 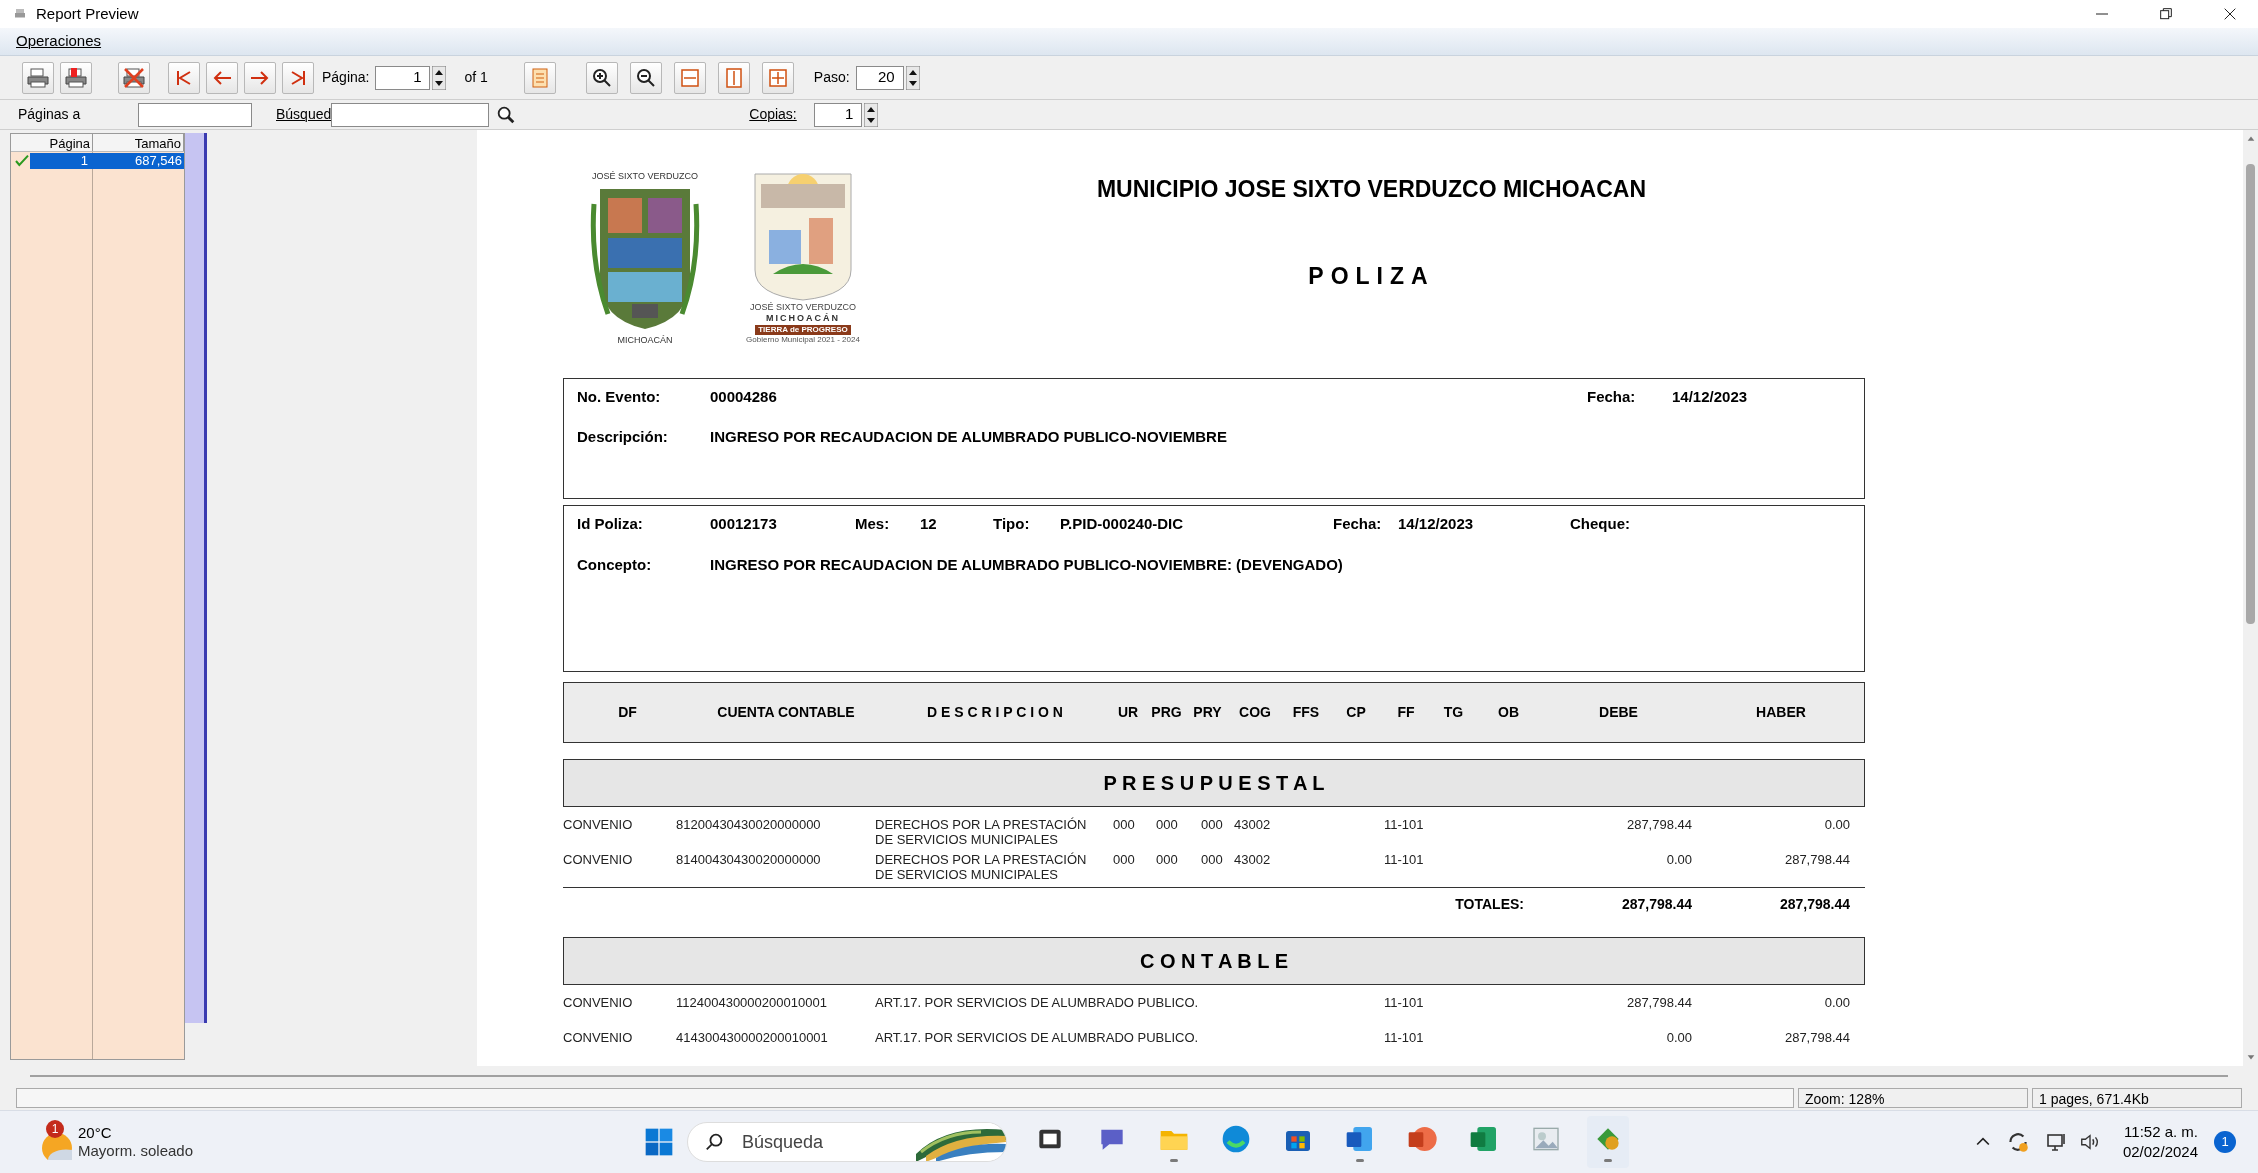 What do you see at coordinates (76, 77) in the screenshot?
I see `print-page-button` at bounding box center [76, 77].